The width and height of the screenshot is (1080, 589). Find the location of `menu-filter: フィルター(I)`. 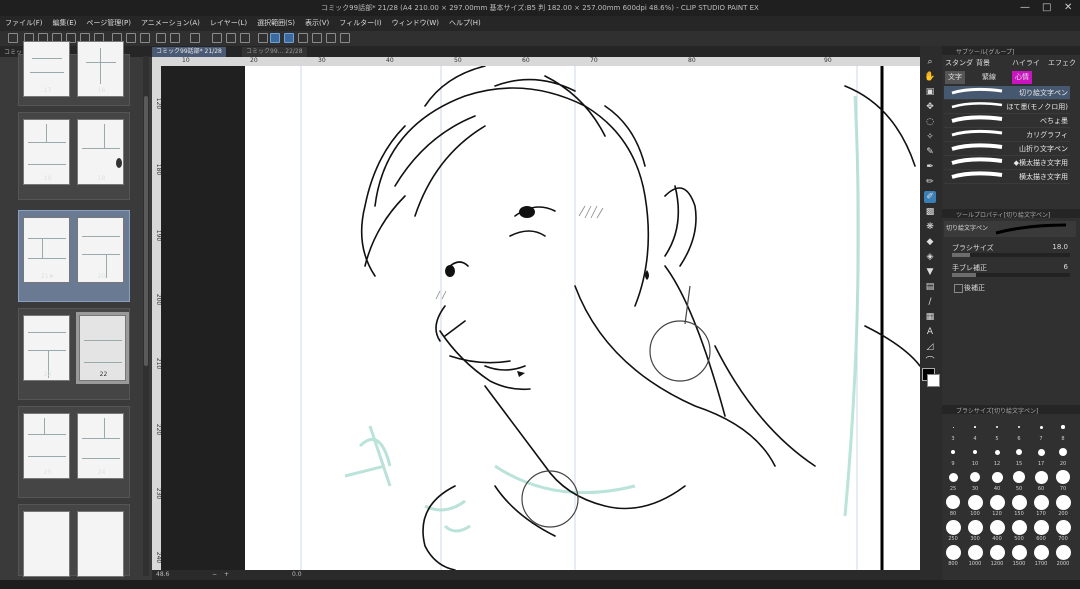

menu-filter: フィルター(I) is located at coordinates (360, 23).